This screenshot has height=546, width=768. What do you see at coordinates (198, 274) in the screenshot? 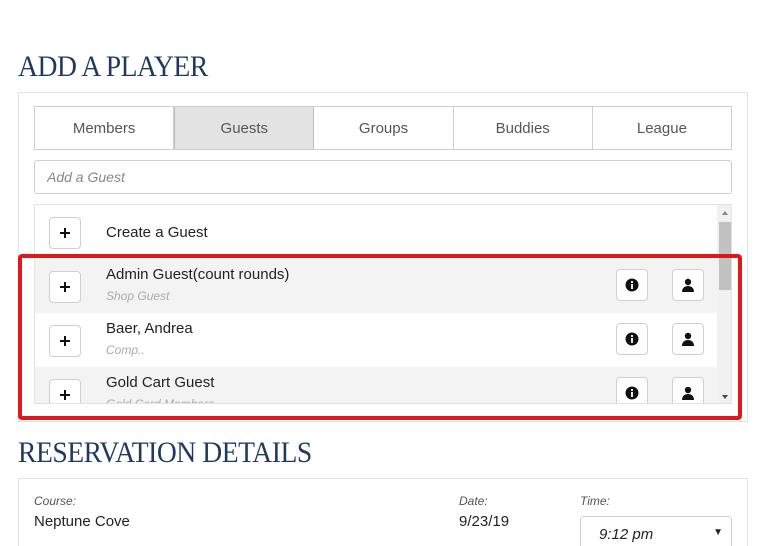
I see `guest-name: Admin Guest(count rounds)` at bounding box center [198, 274].